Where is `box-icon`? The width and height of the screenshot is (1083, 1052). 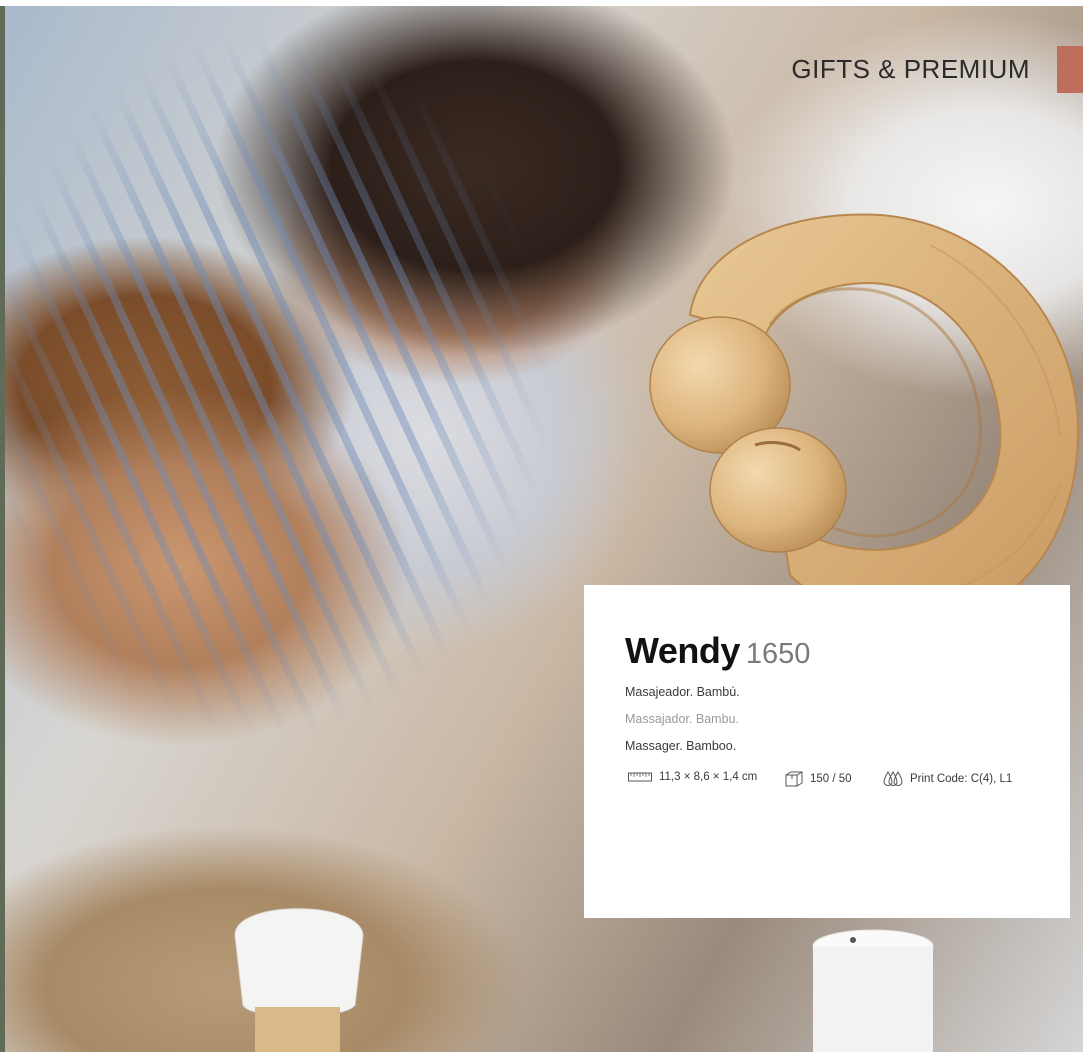
box-icon is located at coordinates (794, 779).